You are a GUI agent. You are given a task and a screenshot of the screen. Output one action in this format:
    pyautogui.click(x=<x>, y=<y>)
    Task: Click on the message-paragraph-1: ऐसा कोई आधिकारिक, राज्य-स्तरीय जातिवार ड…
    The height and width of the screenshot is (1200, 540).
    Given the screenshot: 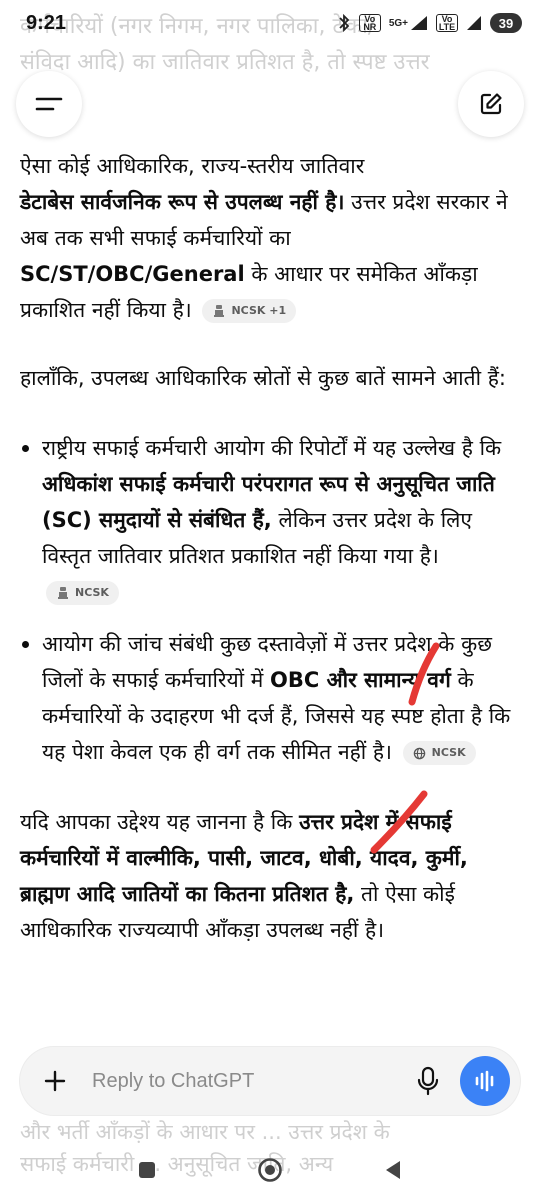 What is the action you would take?
    pyautogui.click(x=264, y=238)
    